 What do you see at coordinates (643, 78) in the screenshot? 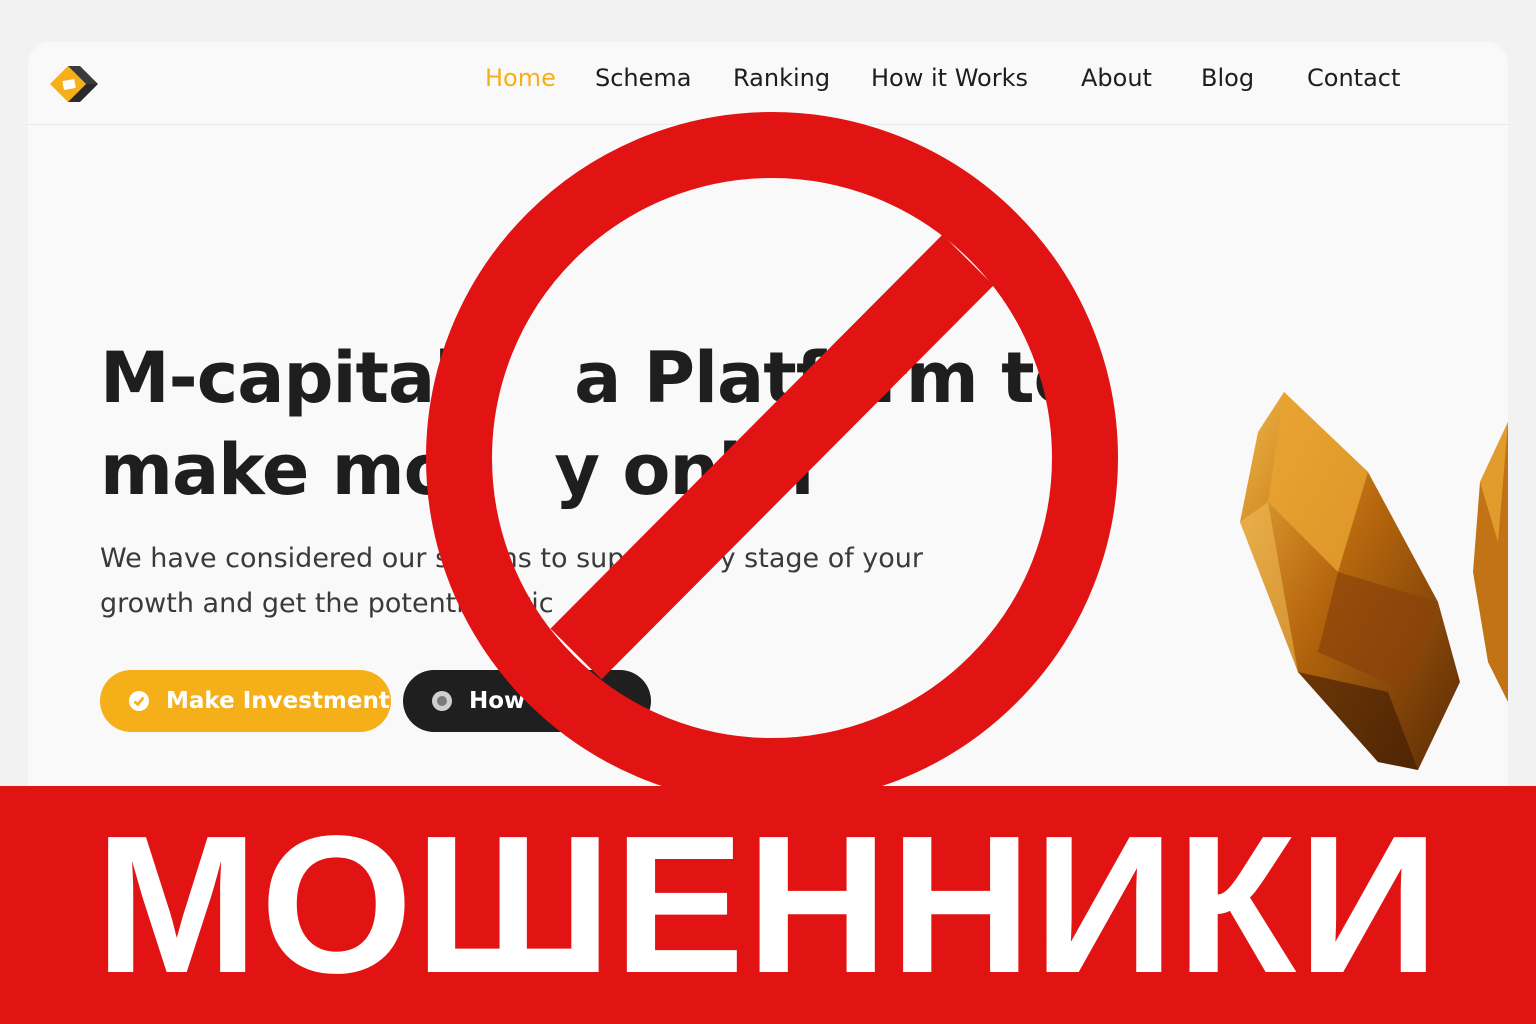
I see `nav-schema: Schema` at bounding box center [643, 78].